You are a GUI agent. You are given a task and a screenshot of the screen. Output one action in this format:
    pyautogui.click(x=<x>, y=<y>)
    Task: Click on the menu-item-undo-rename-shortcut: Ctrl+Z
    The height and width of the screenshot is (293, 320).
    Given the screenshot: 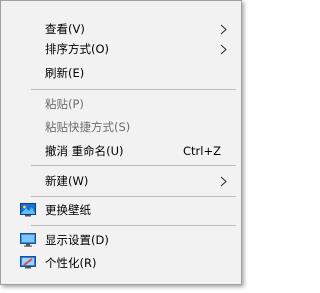 What is the action you would take?
    pyautogui.click(x=202, y=151)
    